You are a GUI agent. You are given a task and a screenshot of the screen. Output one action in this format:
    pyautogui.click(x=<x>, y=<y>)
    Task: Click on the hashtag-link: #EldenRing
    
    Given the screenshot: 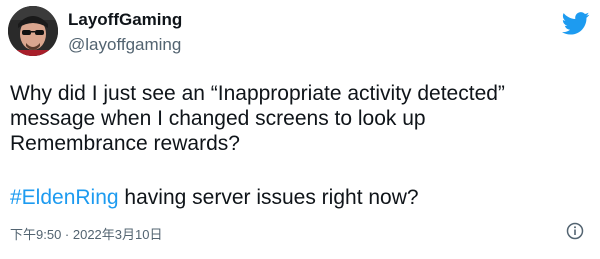 What is the action you would take?
    pyautogui.click(x=64, y=197)
    